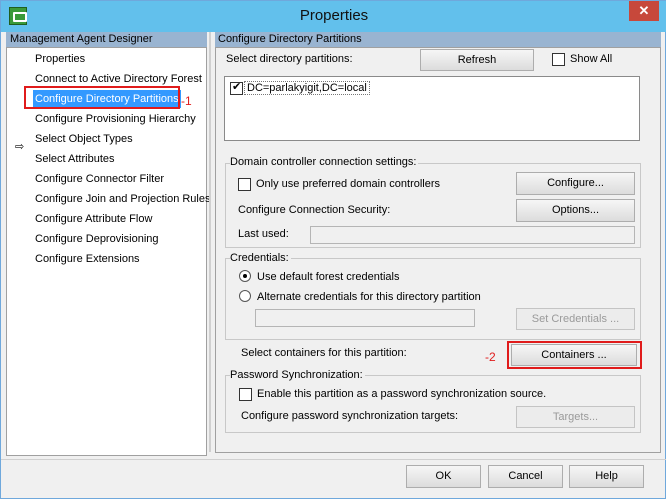  Describe the element at coordinates (97, 239) in the screenshot. I see `nav-item-deprovisioning: Configure Deprovisioning` at that location.